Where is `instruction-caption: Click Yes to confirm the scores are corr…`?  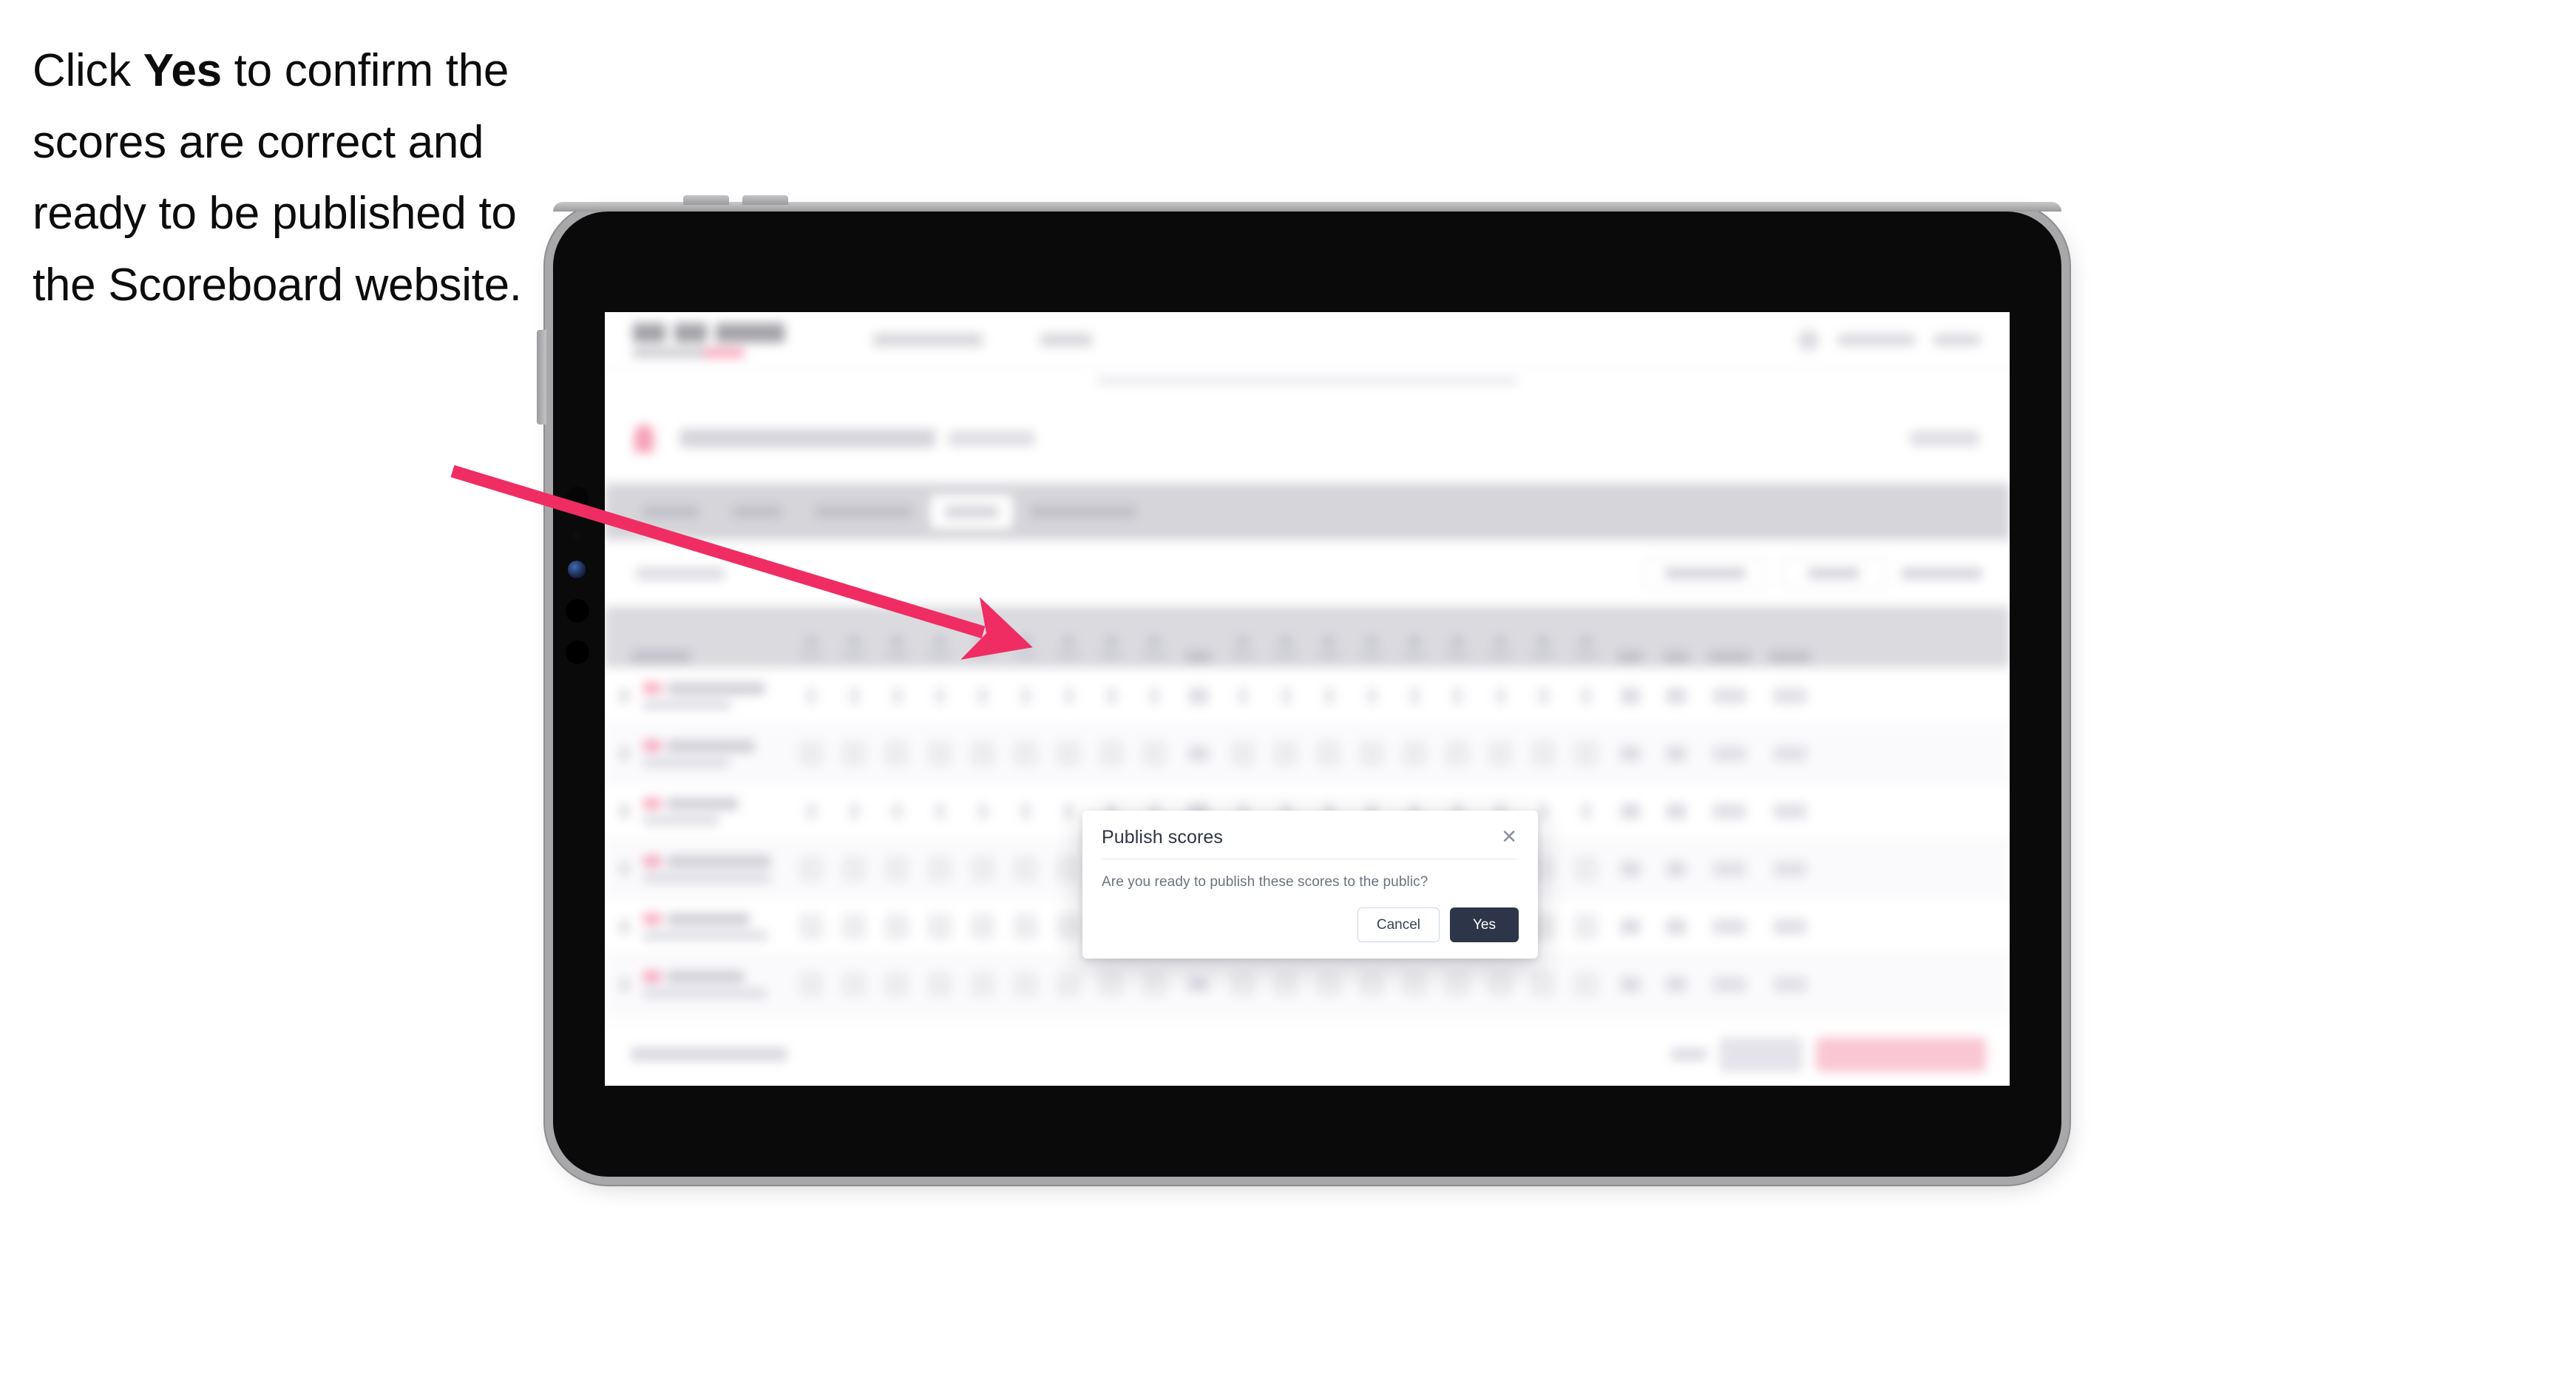 instruction-caption: Click Yes to confirm the scores are corr… is located at coordinates (306, 179).